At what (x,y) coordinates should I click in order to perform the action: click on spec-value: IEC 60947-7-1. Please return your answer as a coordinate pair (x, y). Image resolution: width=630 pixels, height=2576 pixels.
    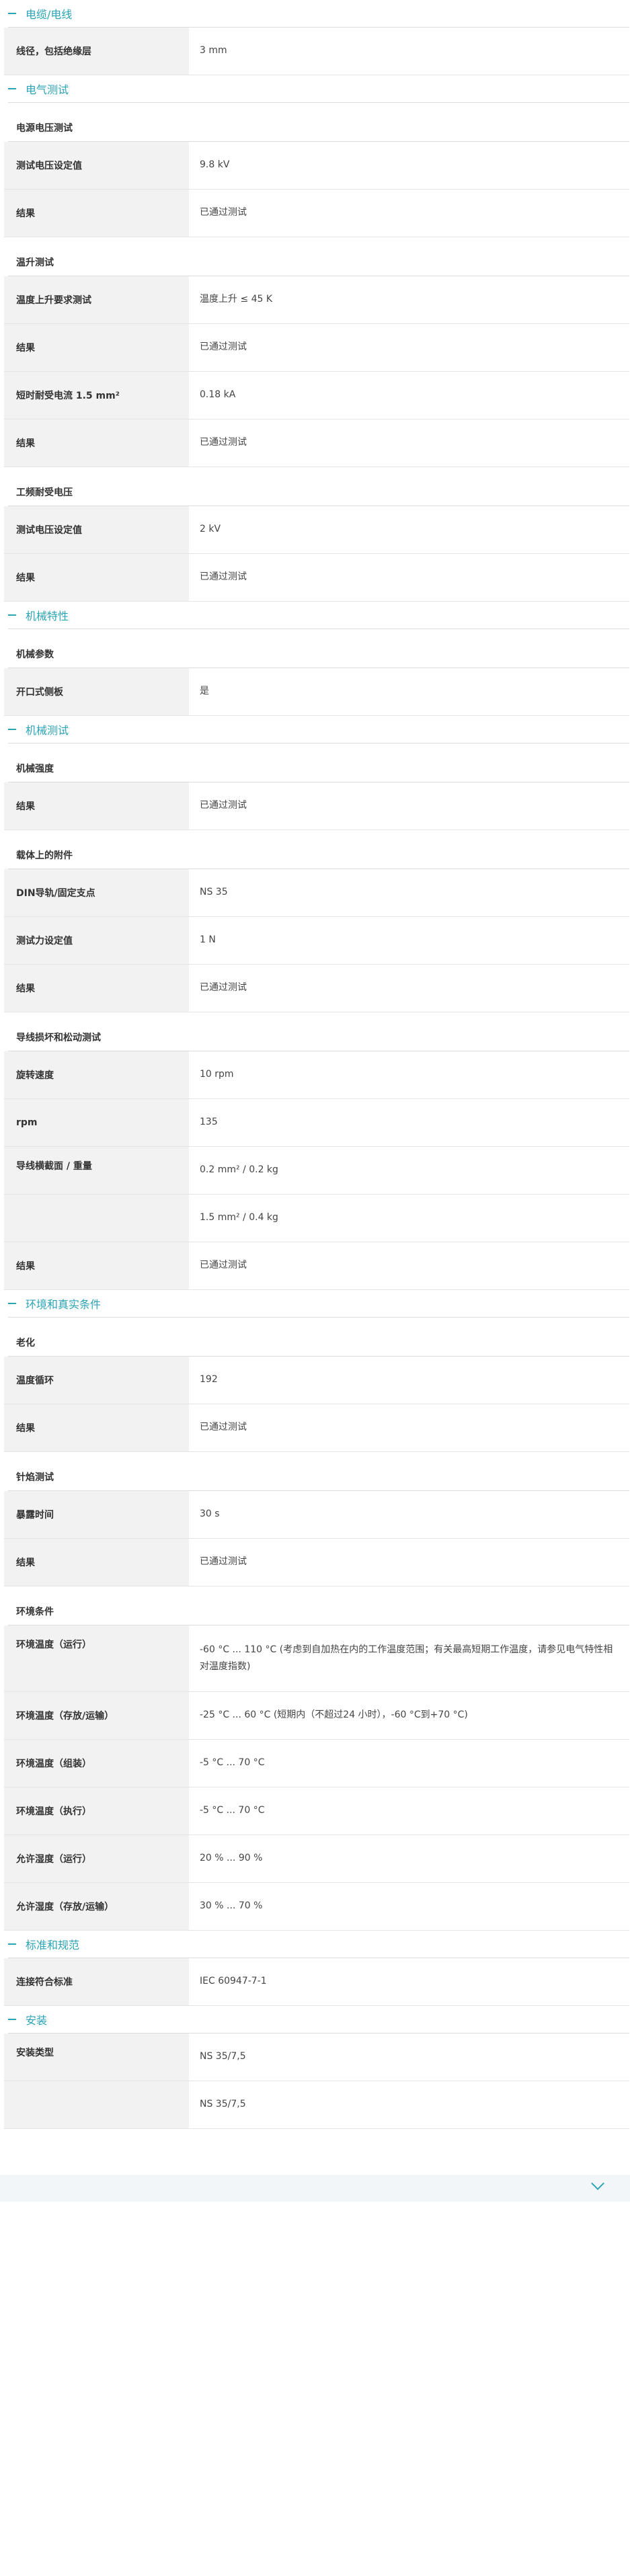
    Looking at the image, I should click on (233, 1981).